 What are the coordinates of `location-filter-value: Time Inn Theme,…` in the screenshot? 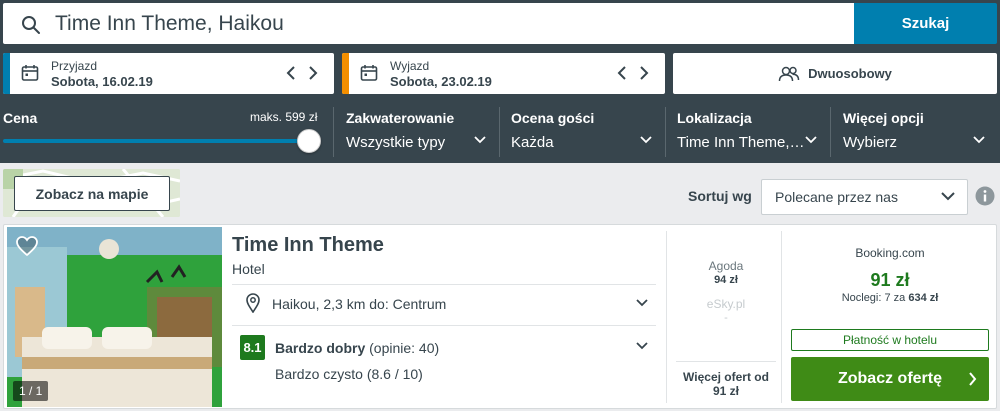 It's located at (741, 142).